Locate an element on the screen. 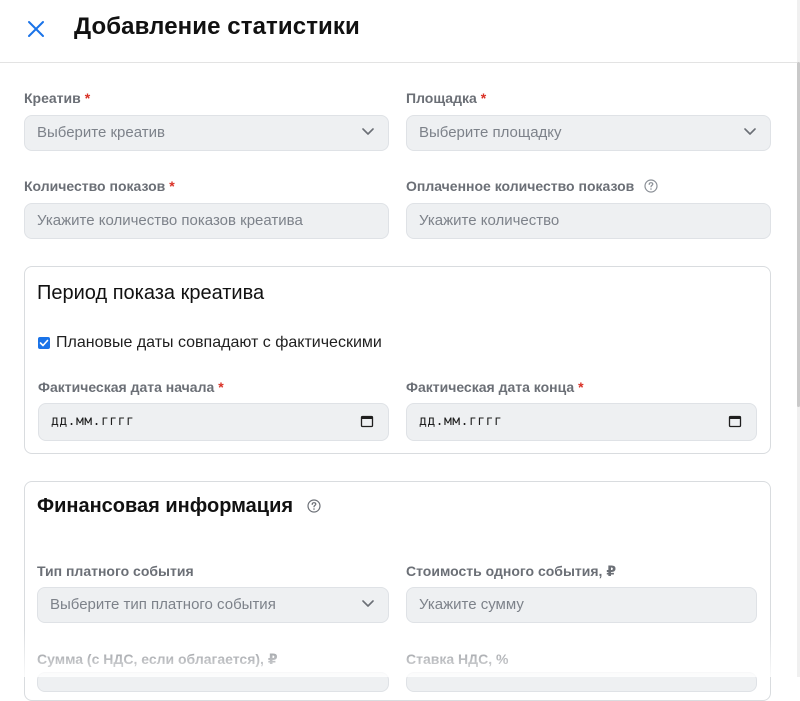 The image size is (800, 701). end-date-input: дд.мм.гггг is located at coordinates (581, 422).